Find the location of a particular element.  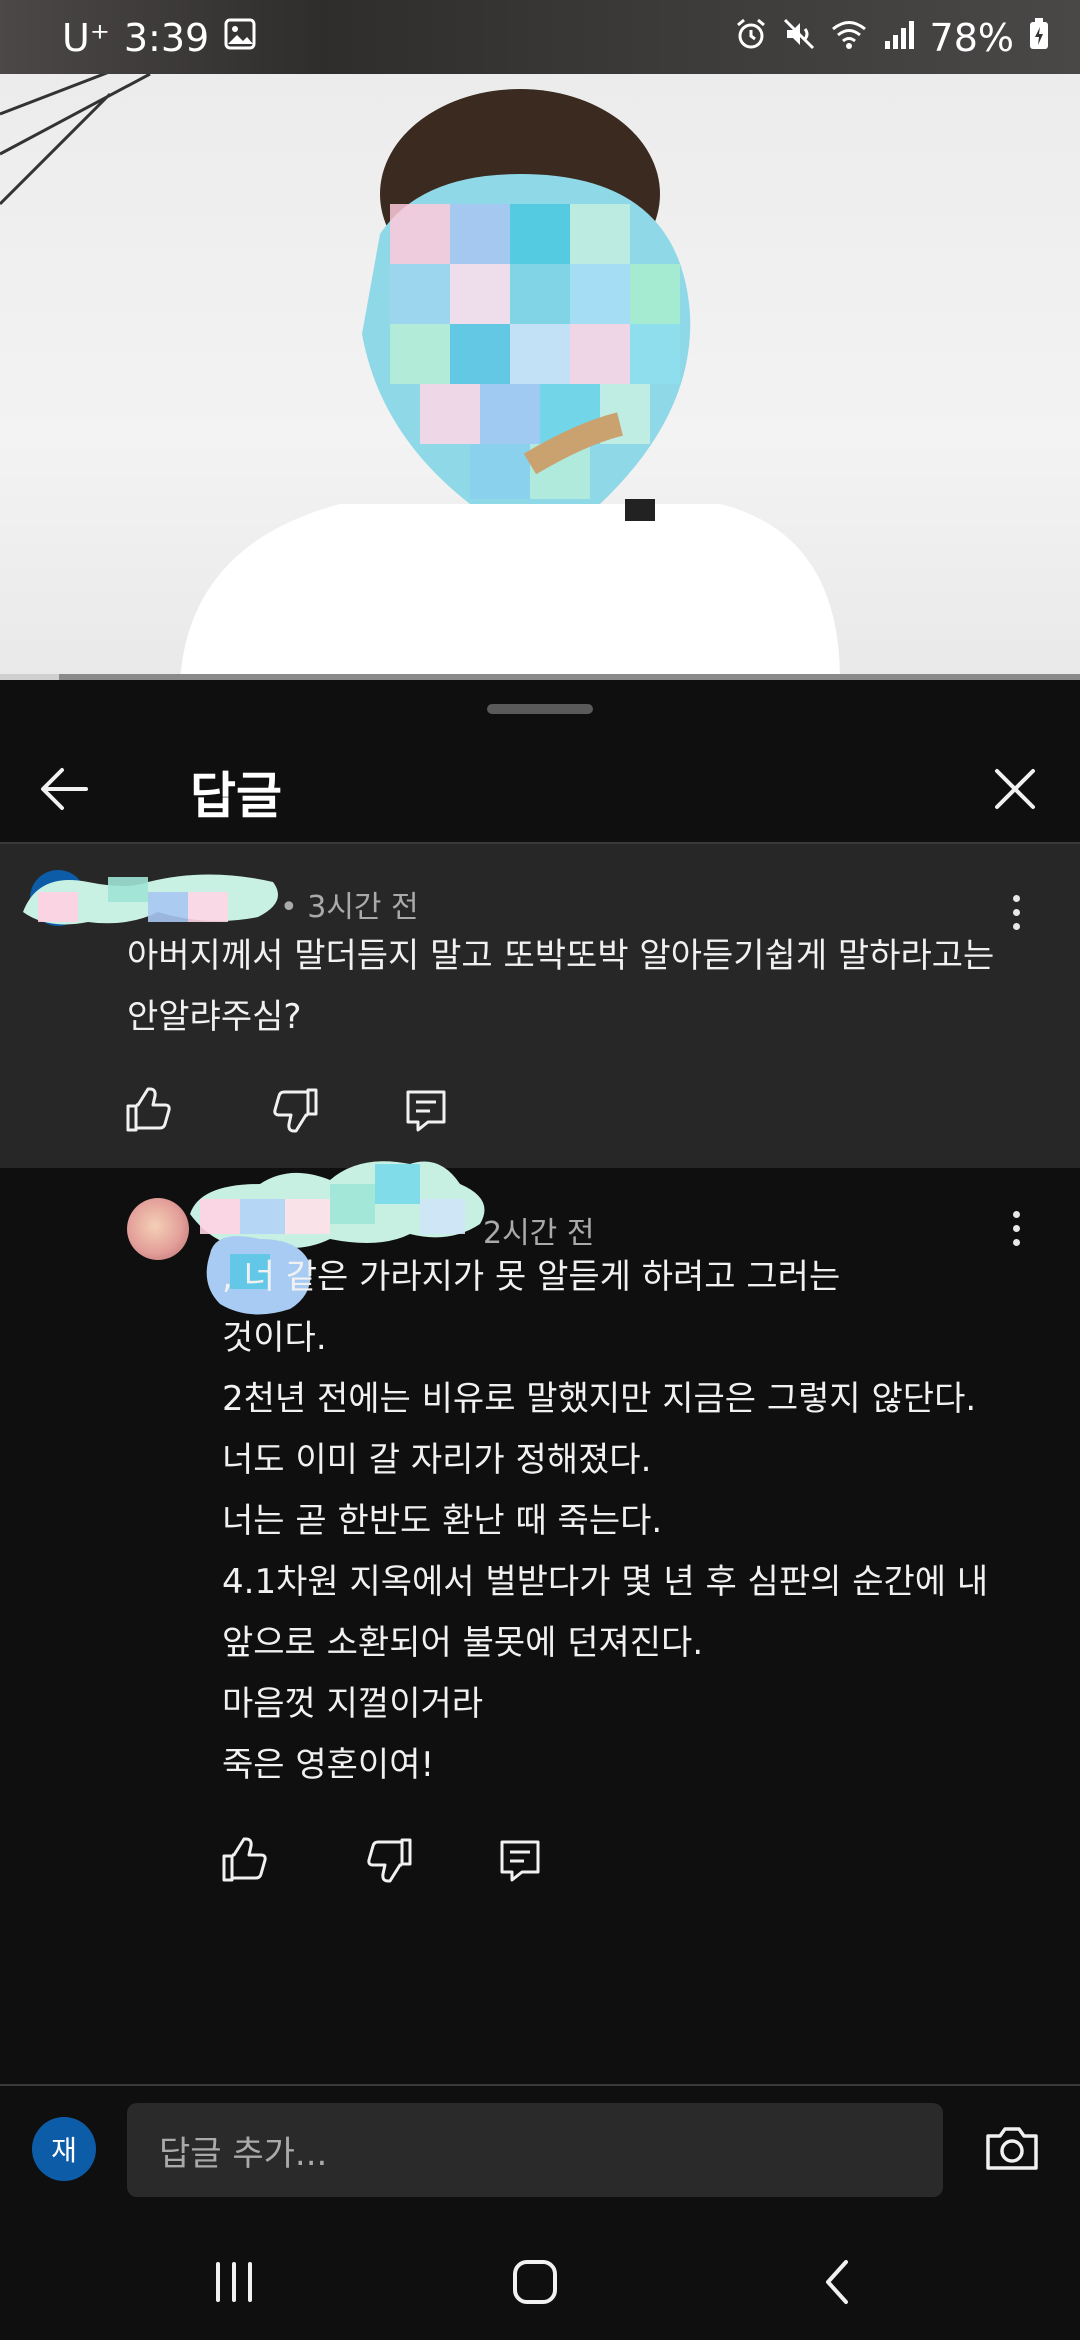

arrow-left-icon is located at coordinates (64, 789).